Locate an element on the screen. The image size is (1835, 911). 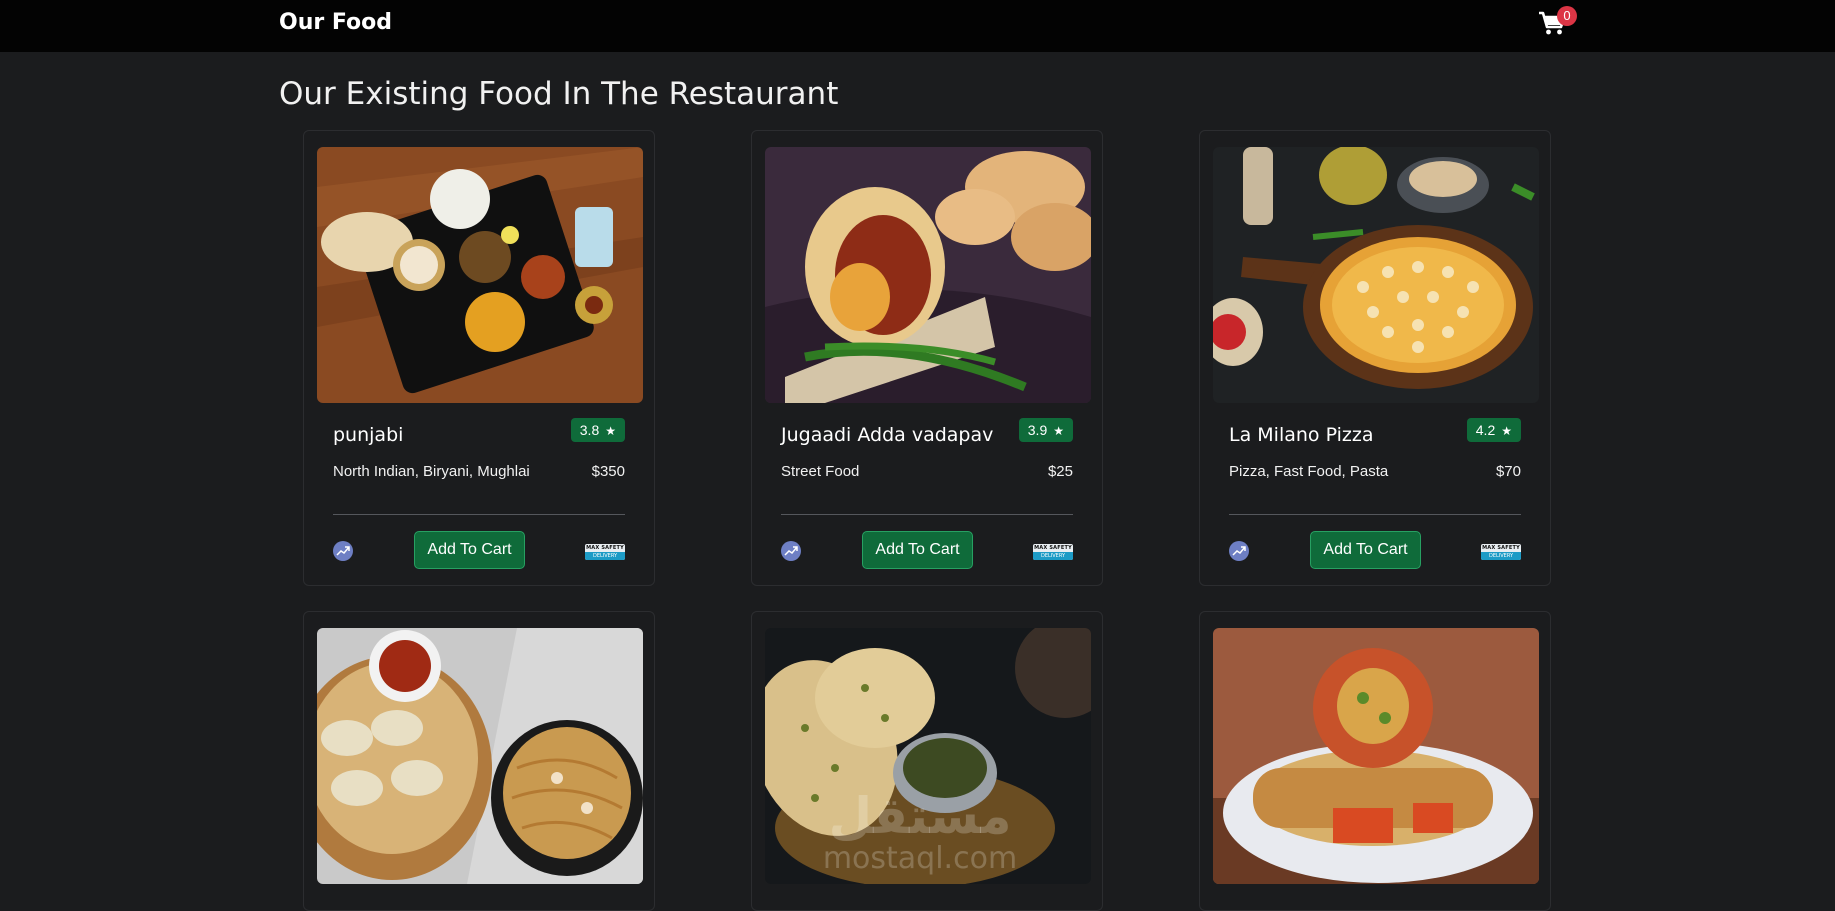
rating-value: 4.2 is located at coordinates (1485, 430).